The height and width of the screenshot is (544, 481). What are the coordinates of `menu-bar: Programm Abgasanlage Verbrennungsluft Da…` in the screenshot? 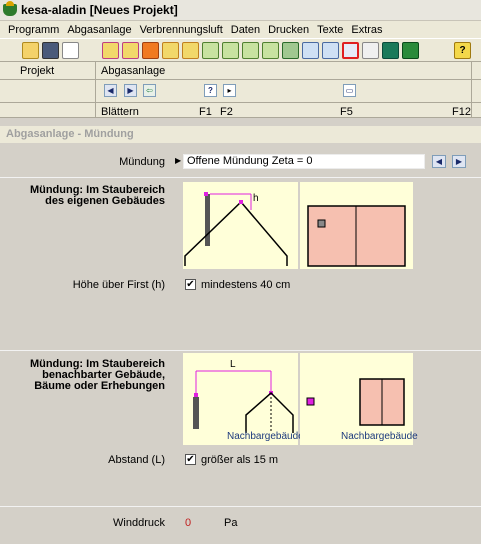 It's located at (240, 29).